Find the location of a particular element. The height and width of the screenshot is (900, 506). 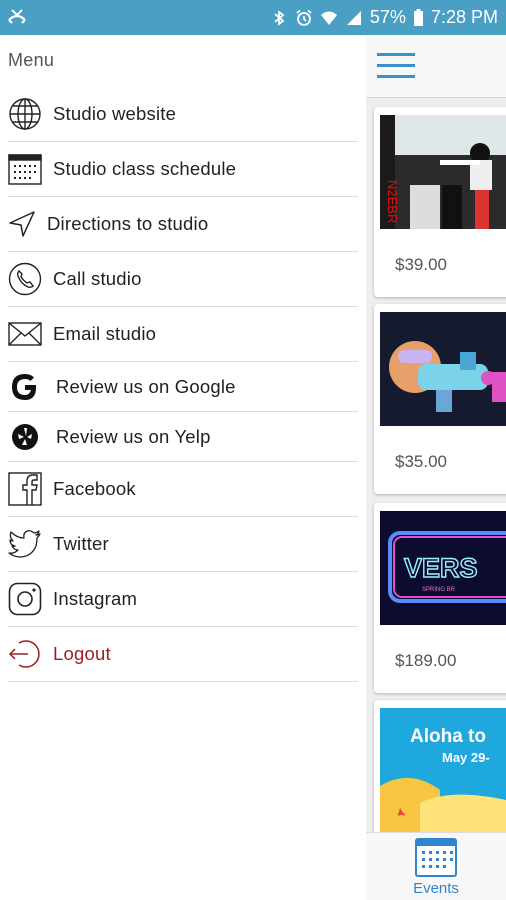

events-tab: Events is located at coordinates (436, 867).